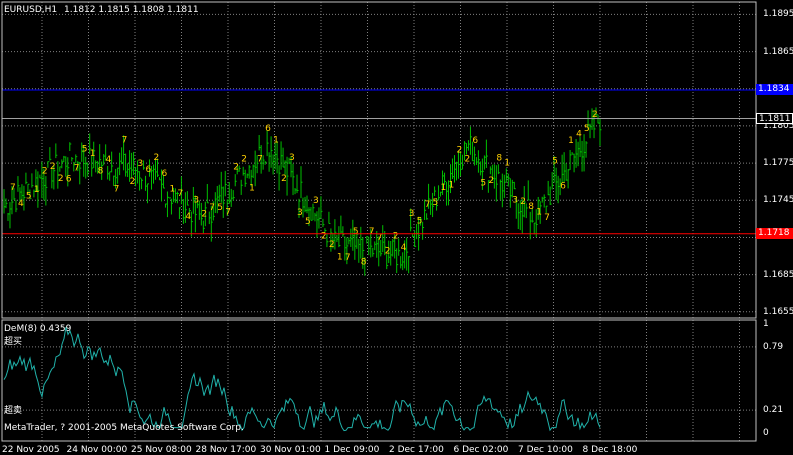 The image size is (793, 455). What do you see at coordinates (778, 274) in the screenshot?
I see `price-axis-tick: 1.1685` at bounding box center [778, 274].